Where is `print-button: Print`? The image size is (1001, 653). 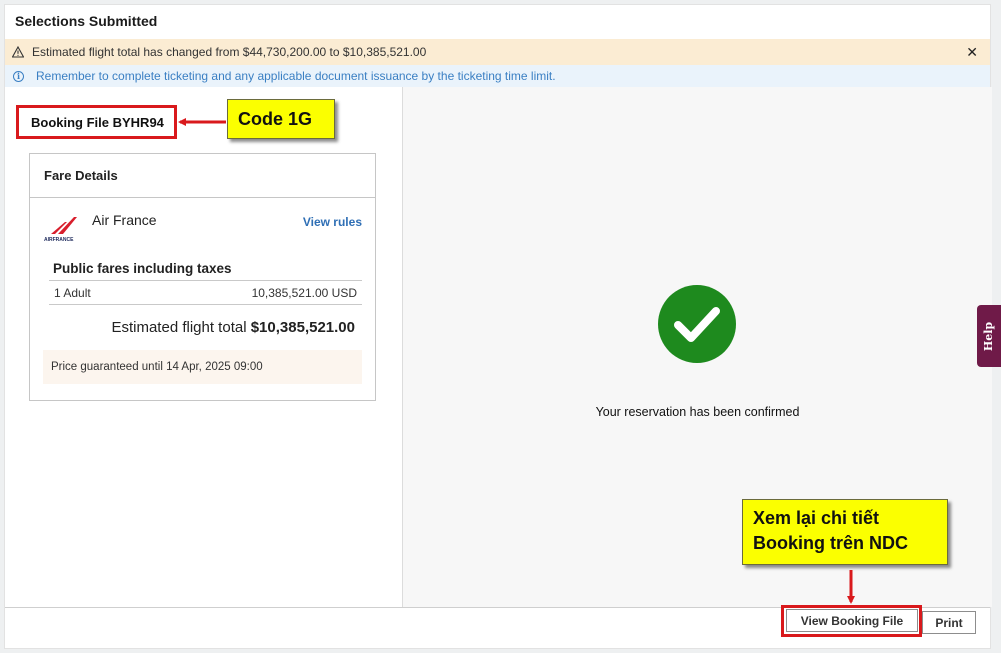
print-button: Print is located at coordinates (949, 622).